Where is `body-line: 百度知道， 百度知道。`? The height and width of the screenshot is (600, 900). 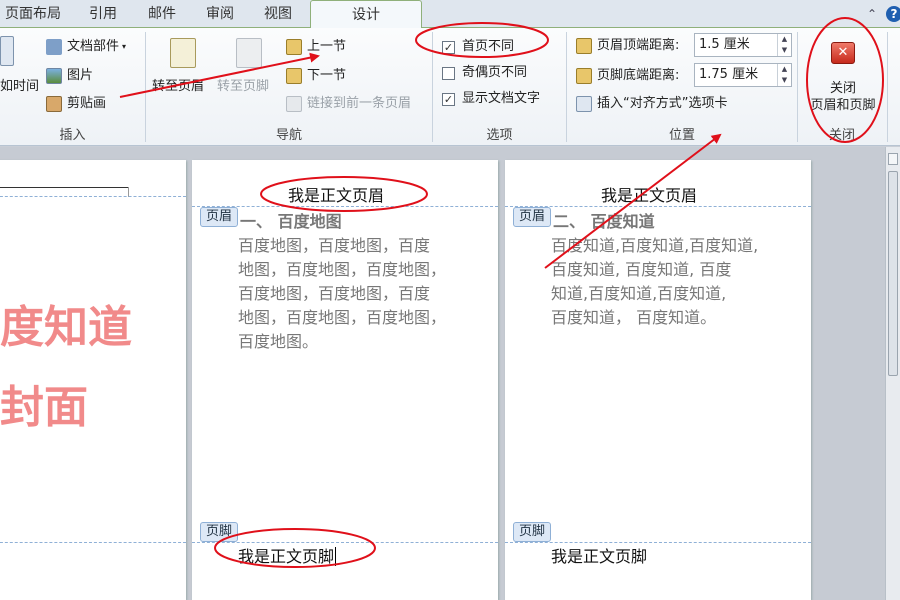
body-line: 百度知道， 百度知道。 is located at coordinates (634, 317).